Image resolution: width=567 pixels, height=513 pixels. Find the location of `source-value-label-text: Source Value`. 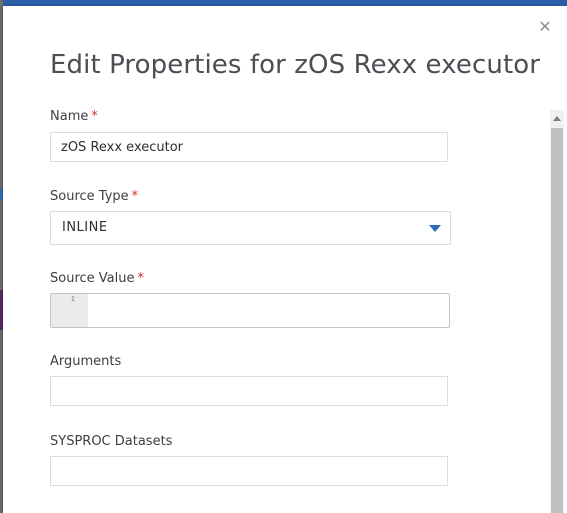

source-value-label-text: Source Value is located at coordinates (92, 278).